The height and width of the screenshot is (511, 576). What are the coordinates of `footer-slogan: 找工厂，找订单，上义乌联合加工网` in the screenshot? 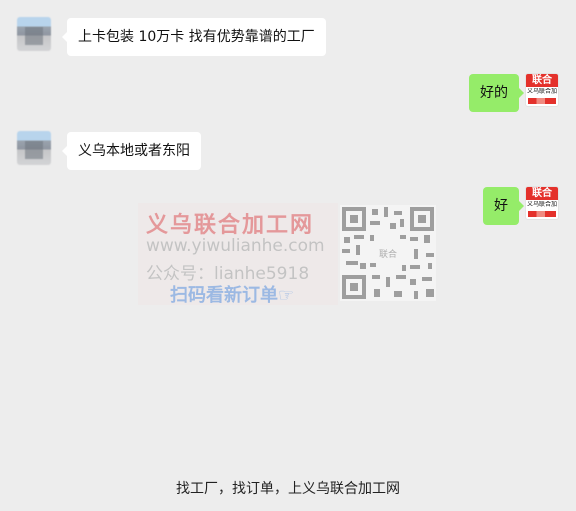 It's located at (288, 489).